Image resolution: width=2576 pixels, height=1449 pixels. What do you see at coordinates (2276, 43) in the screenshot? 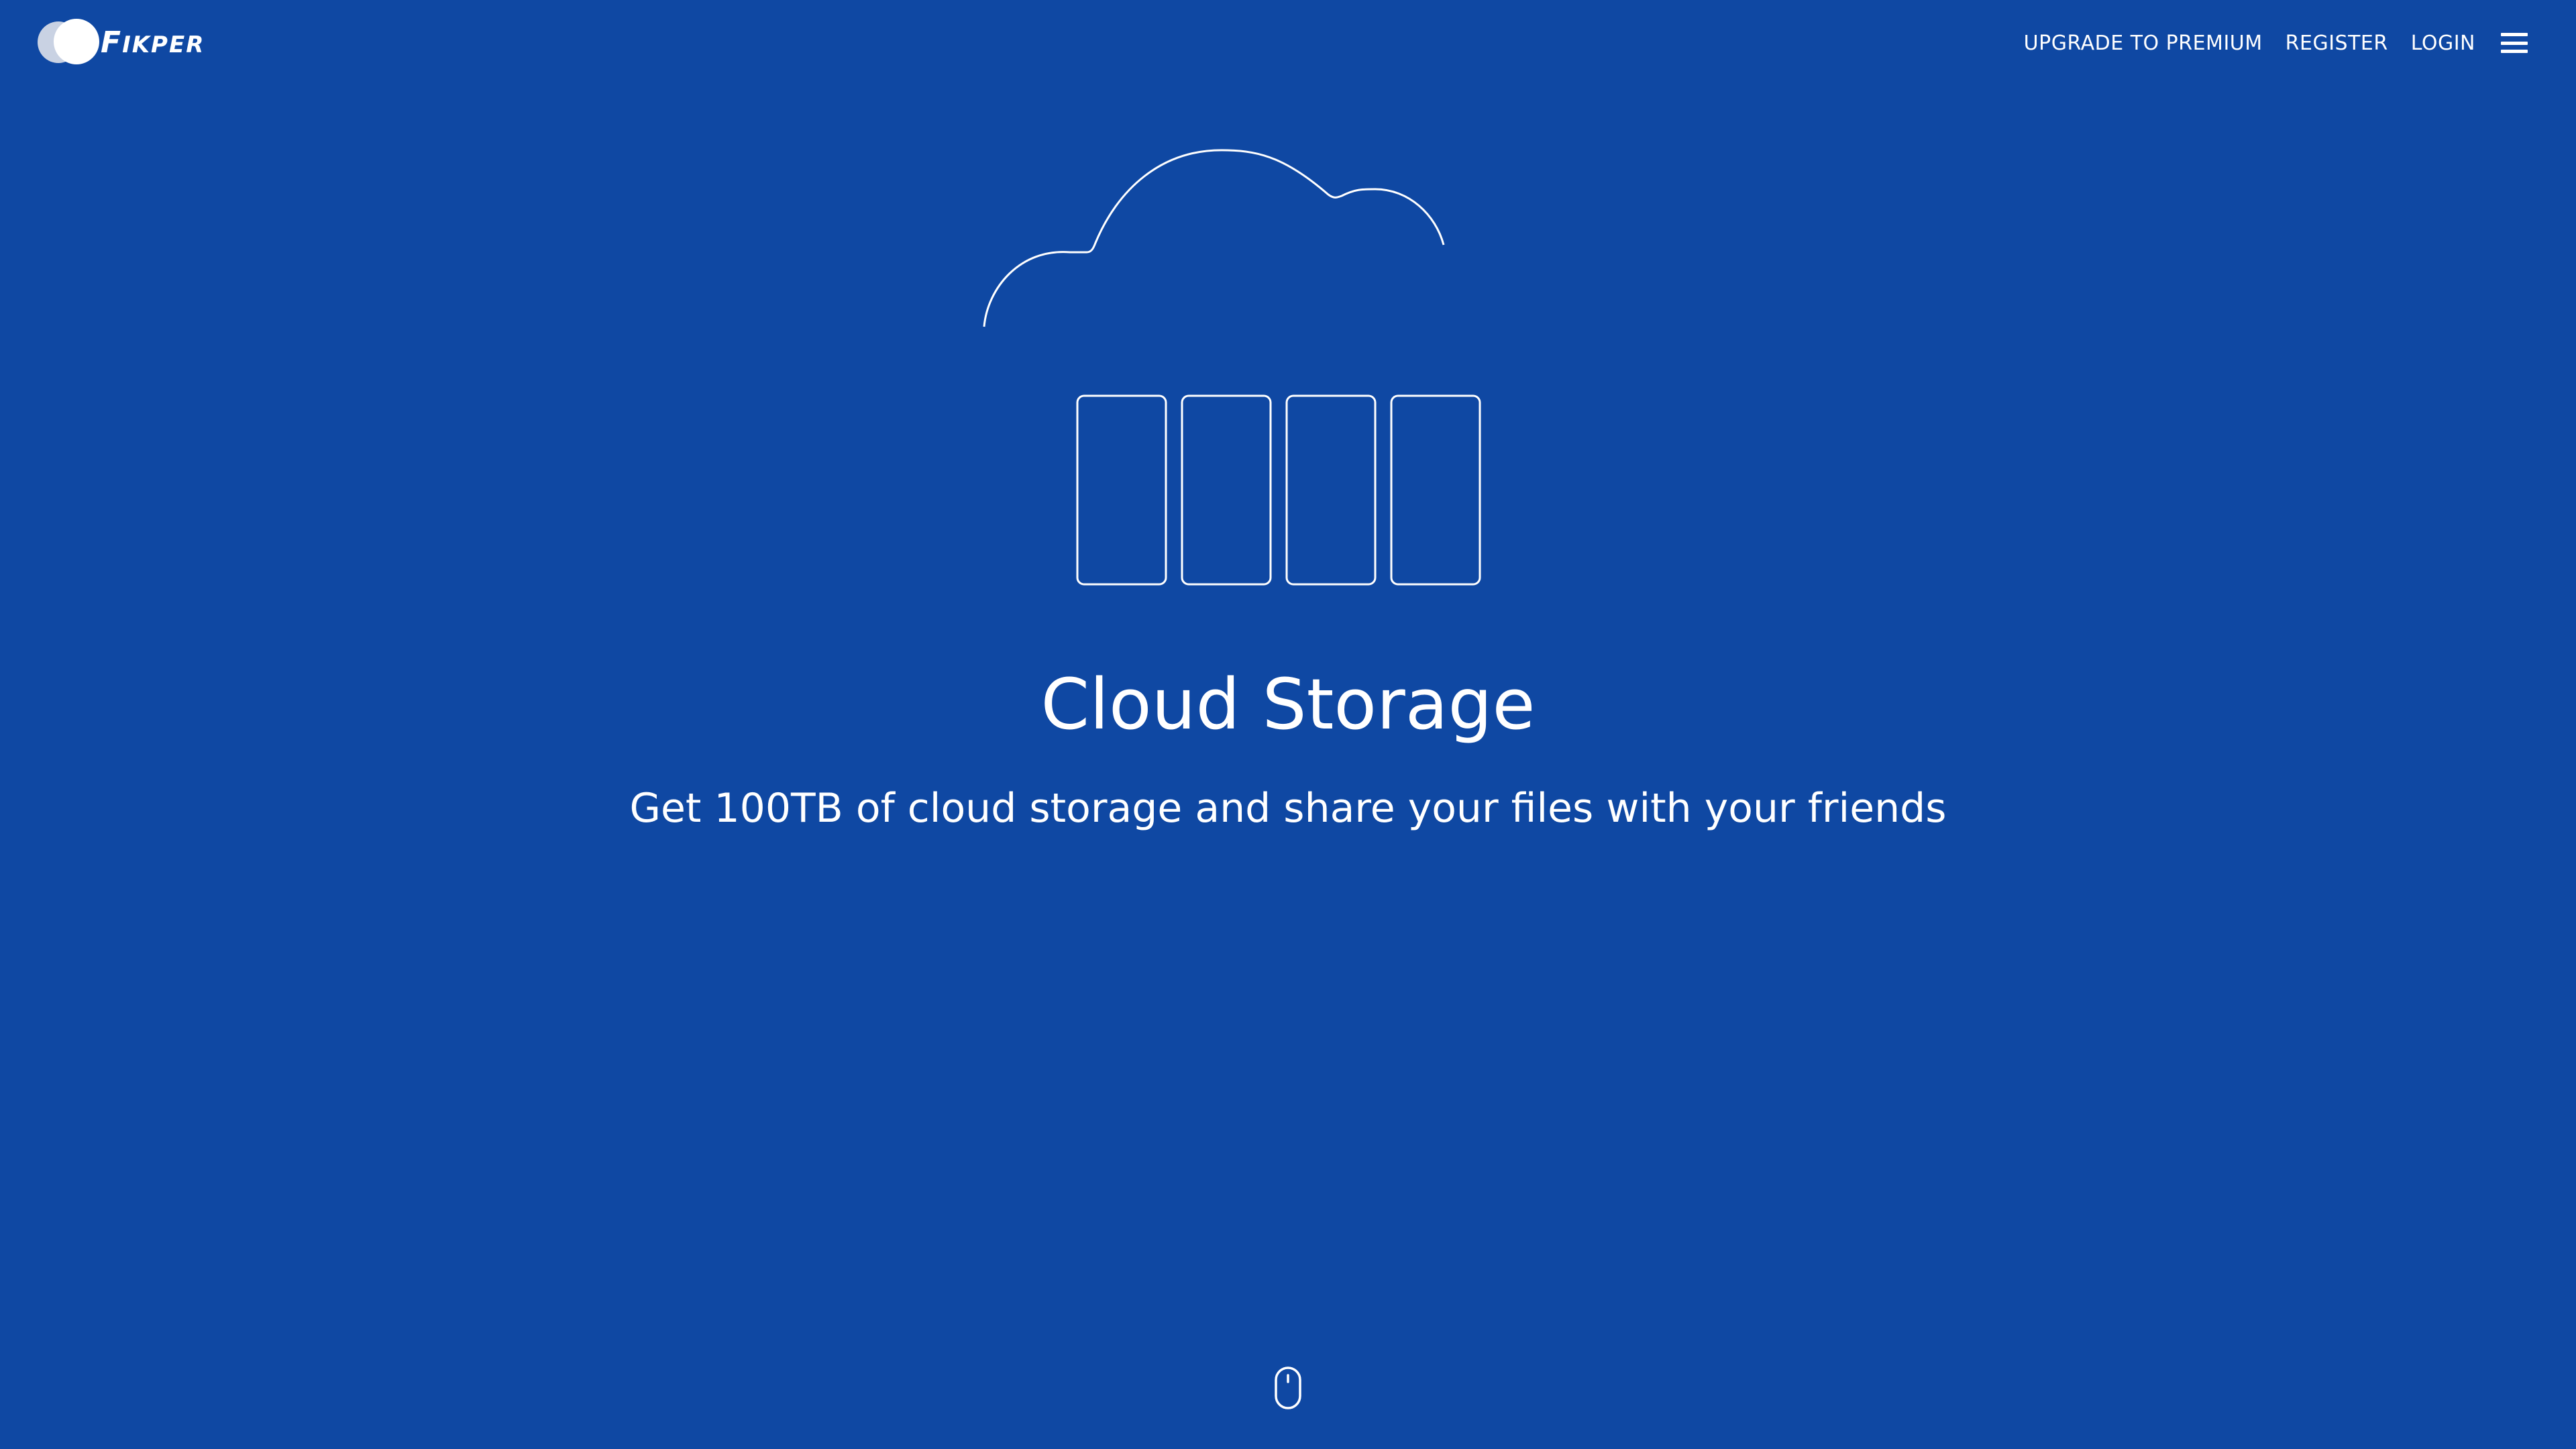
I see `top-nav: UPGRADE TO PREMIUM REGISTER LOGIN` at bounding box center [2276, 43].